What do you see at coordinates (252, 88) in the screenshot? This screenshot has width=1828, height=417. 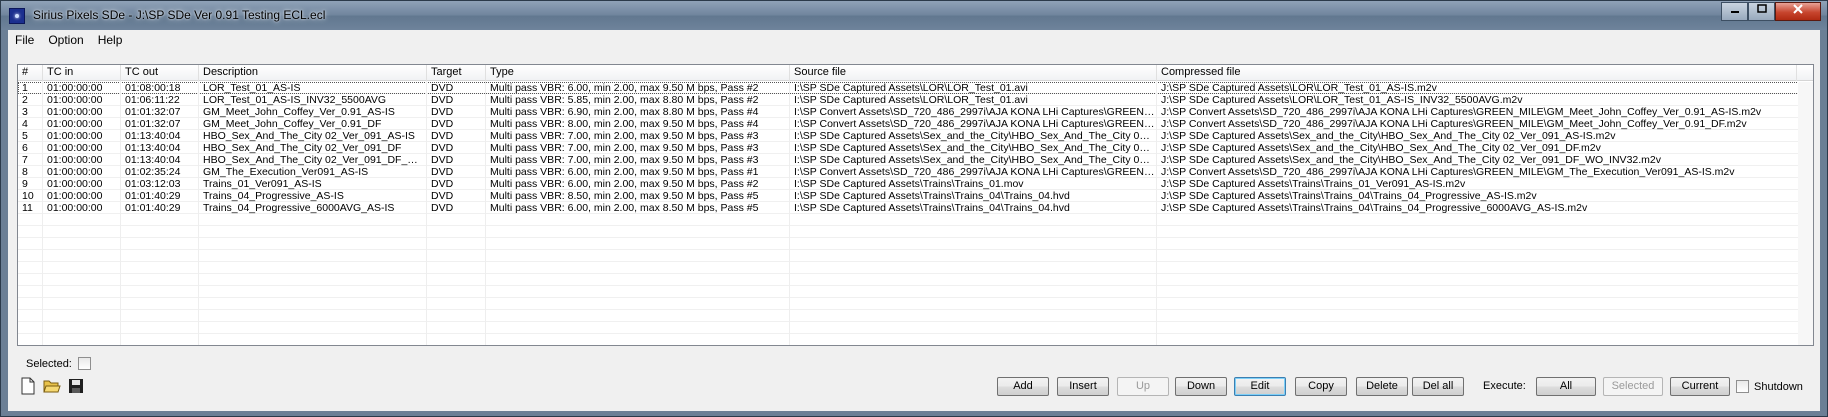 I see `cell-description: LOR_Test_01_AS-IS` at bounding box center [252, 88].